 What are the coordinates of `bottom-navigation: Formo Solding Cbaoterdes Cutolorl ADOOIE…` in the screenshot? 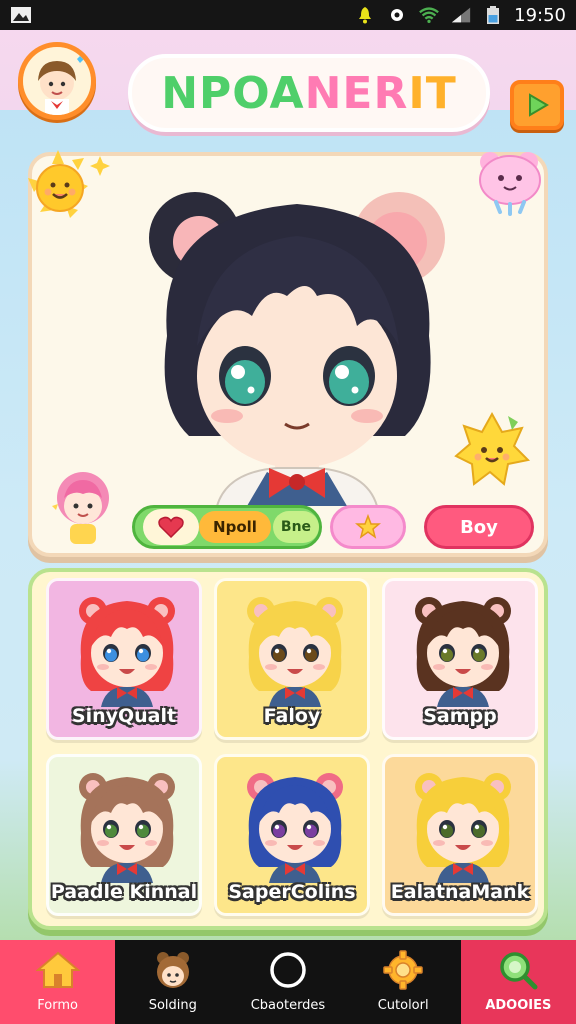 It's located at (288, 982).